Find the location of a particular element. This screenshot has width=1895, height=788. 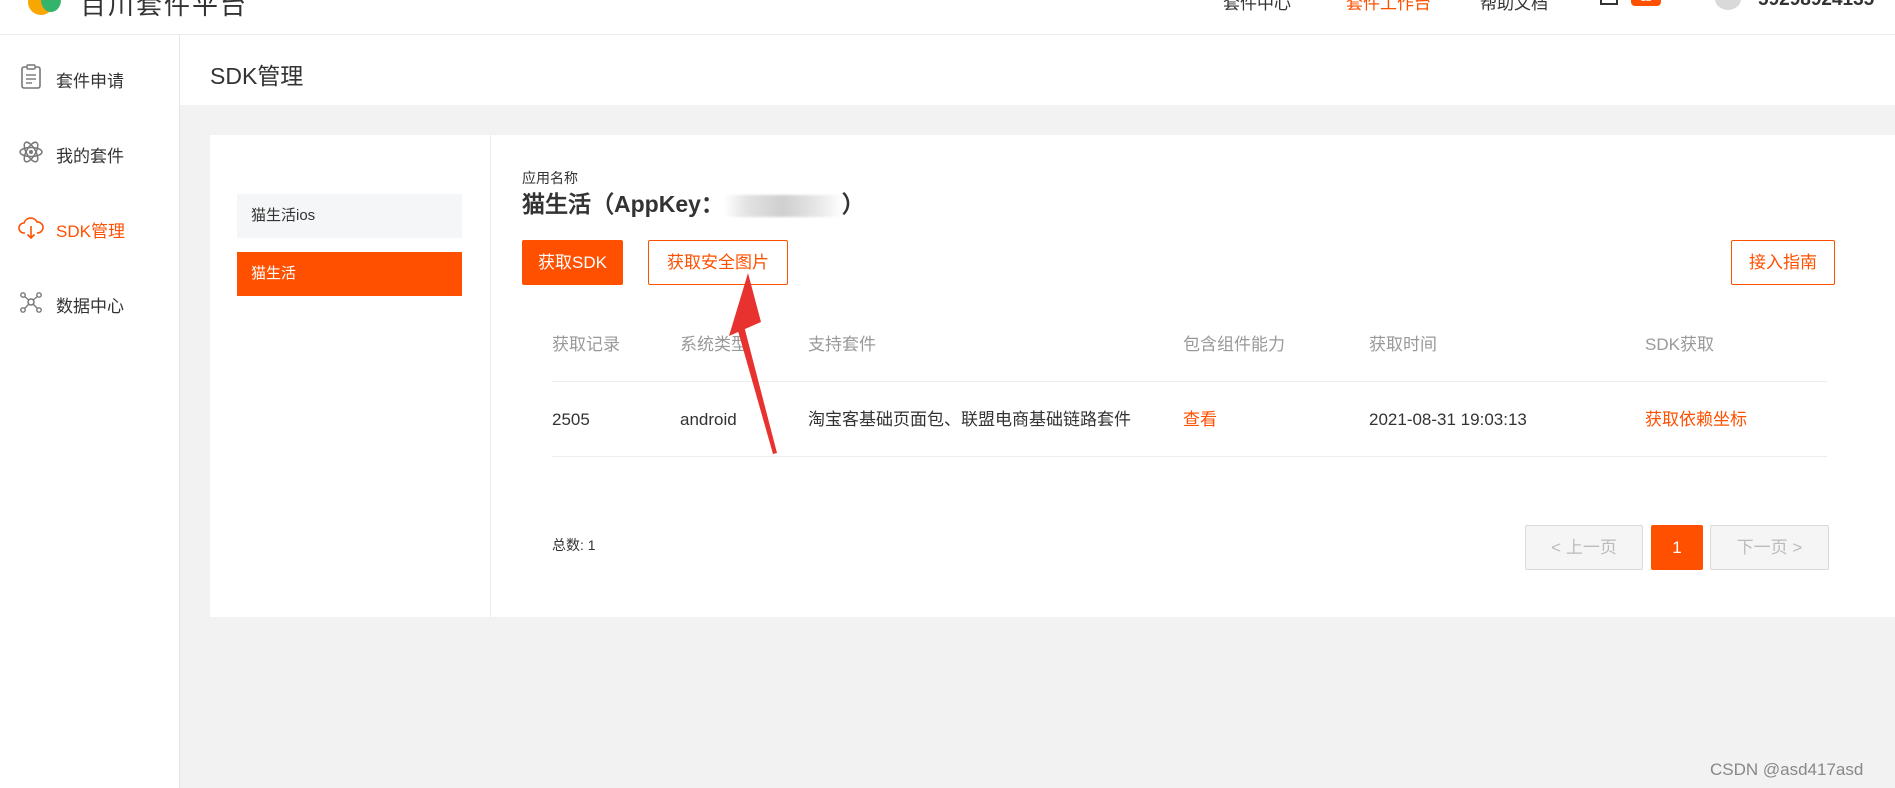

get-dependency-link: 获取依赖坐标 is located at coordinates (1696, 419).